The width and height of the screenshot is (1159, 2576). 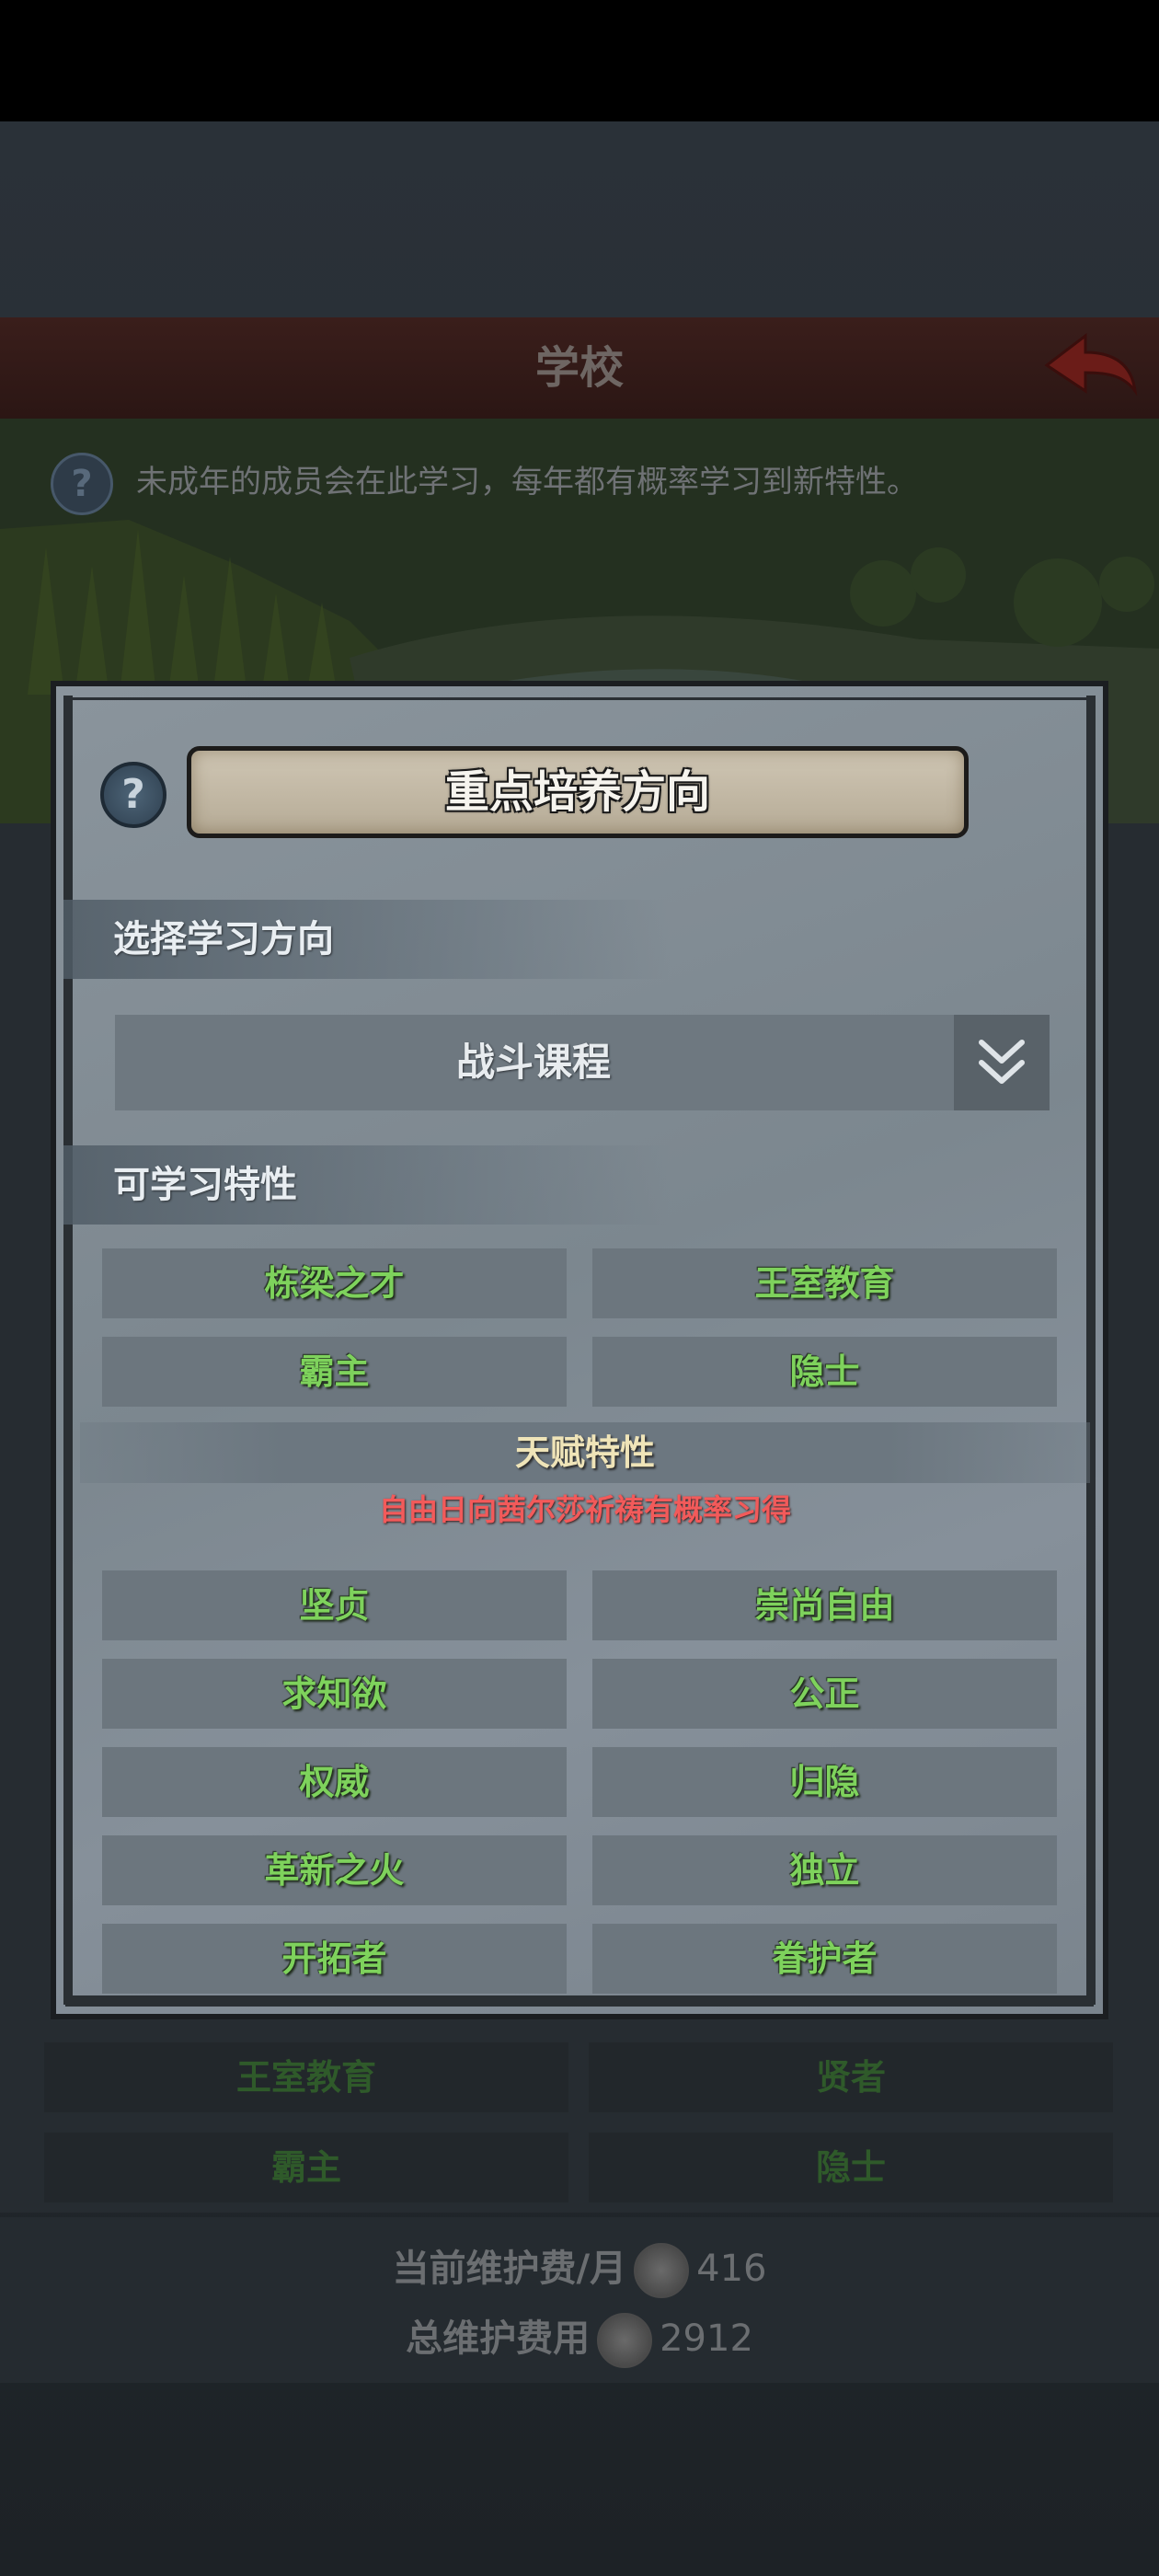 I want to click on talent-trait-button: 求知欲, so click(x=334, y=1694).